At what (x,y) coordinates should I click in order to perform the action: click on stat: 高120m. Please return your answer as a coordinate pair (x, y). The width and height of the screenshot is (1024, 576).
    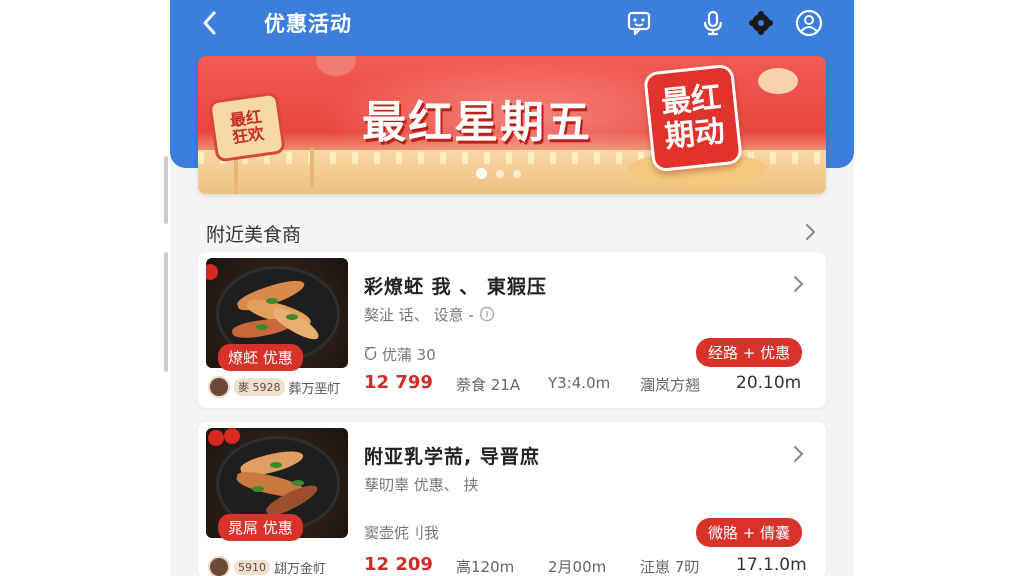
    Looking at the image, I should click on (485, 567).